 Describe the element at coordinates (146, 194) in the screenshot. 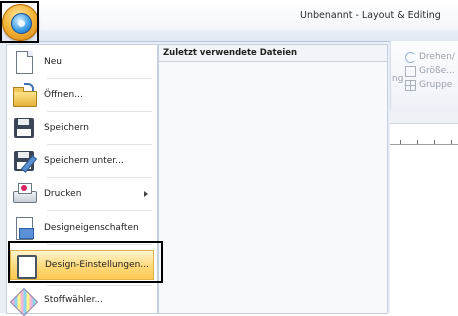

I see `submenu-arrow-icon` at that location.